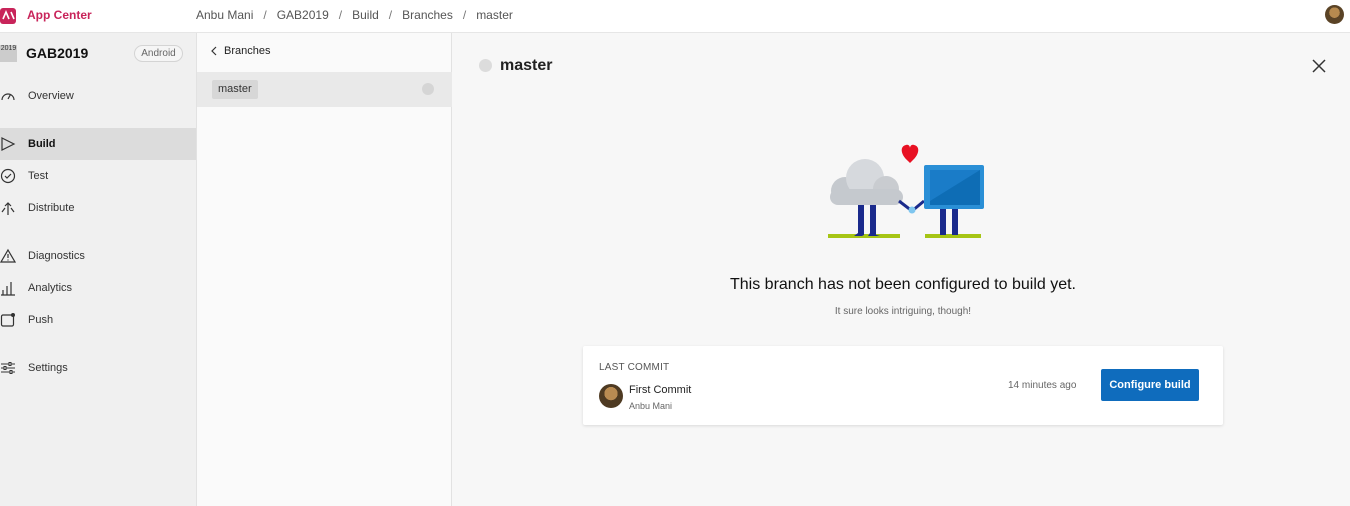 This screenshot has height=506, width=1350. I want to click on sidebar-item-label: Analytics, so click(50, 288).